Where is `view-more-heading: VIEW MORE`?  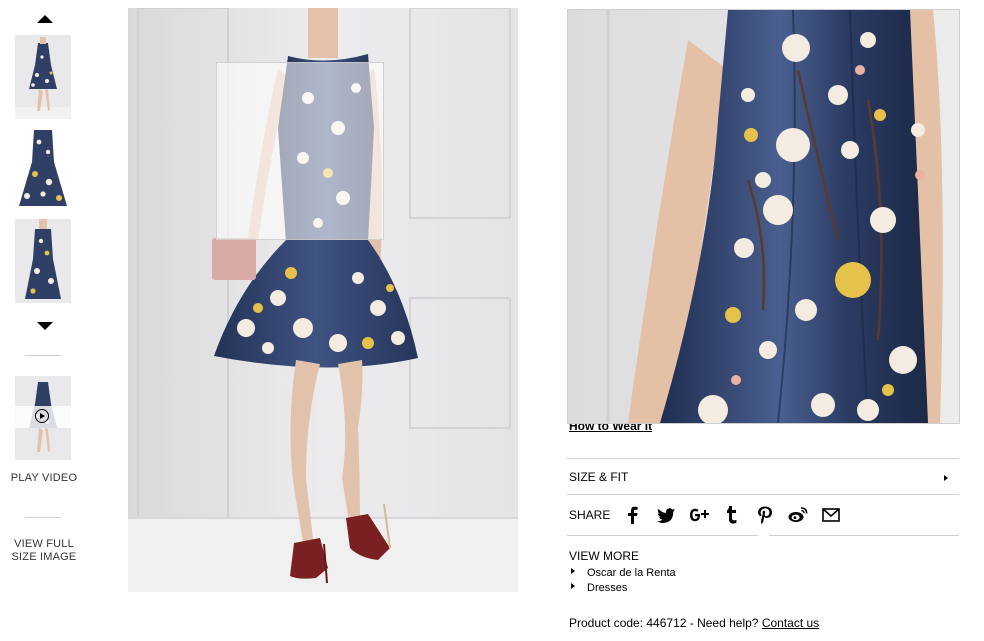
view-more-heading: VIEW MORE is located at coordinates (604, 556).